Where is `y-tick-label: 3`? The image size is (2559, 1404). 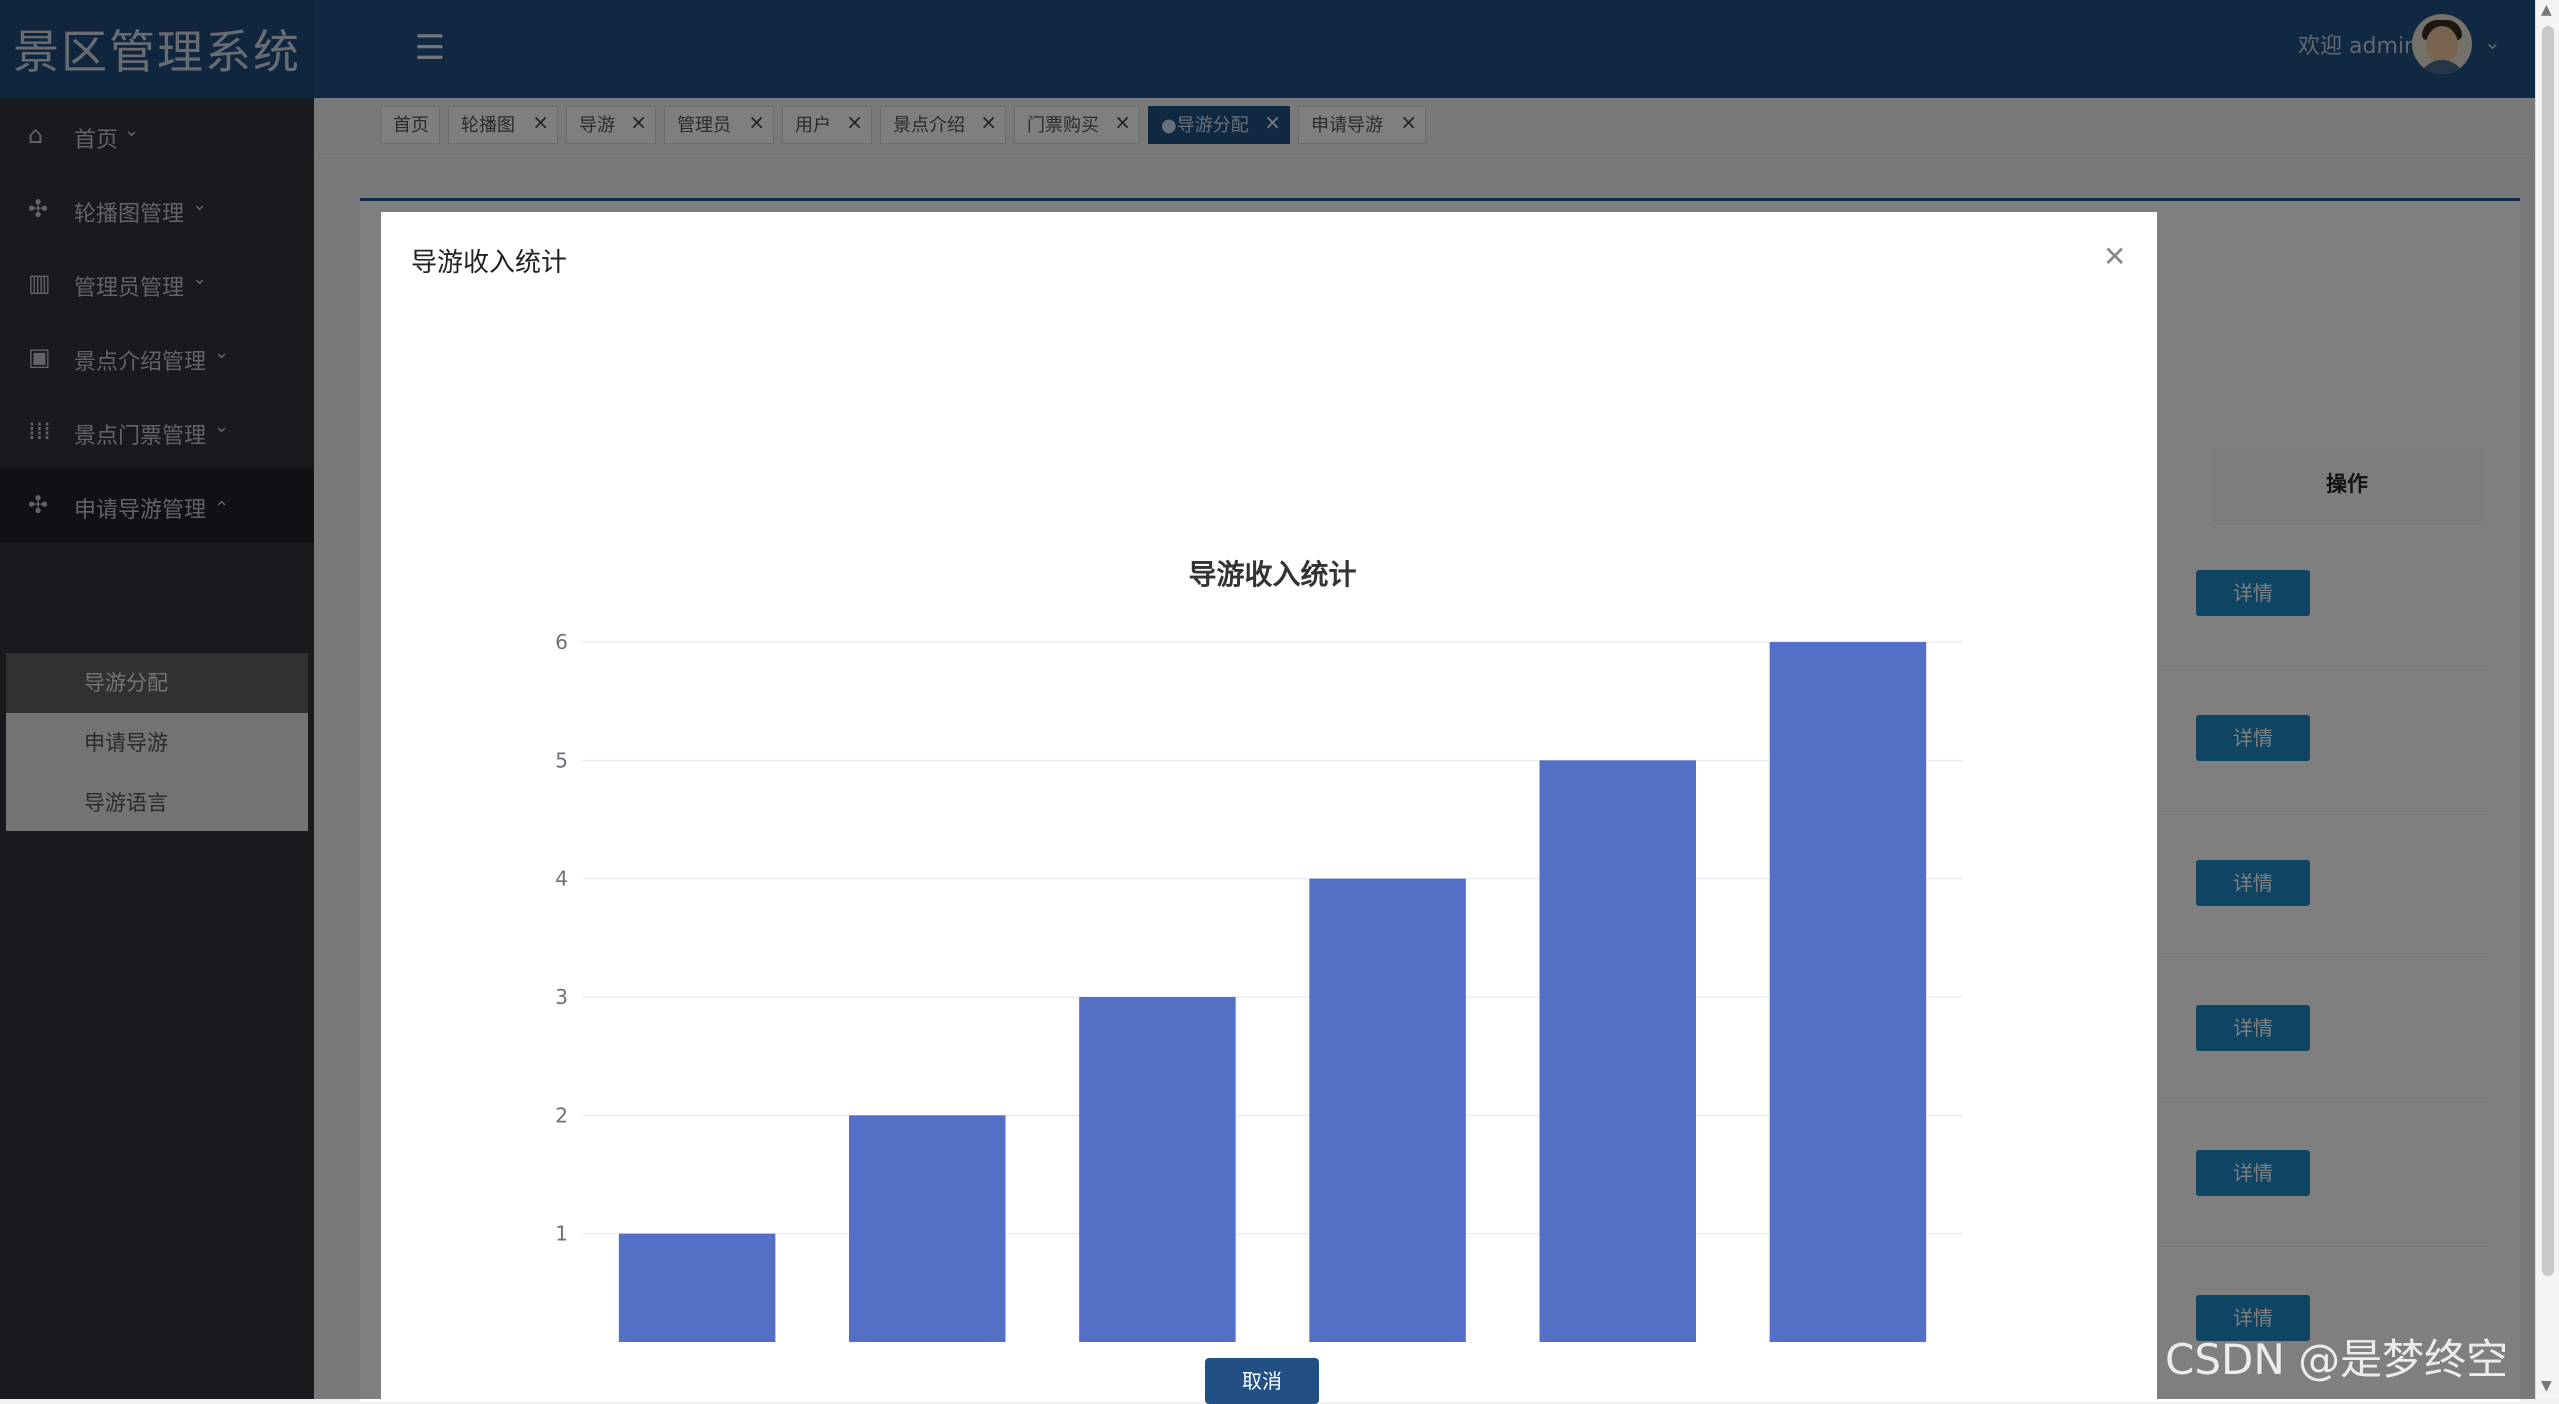
y-tick-label: 3 is located at coordinates (561, 997).